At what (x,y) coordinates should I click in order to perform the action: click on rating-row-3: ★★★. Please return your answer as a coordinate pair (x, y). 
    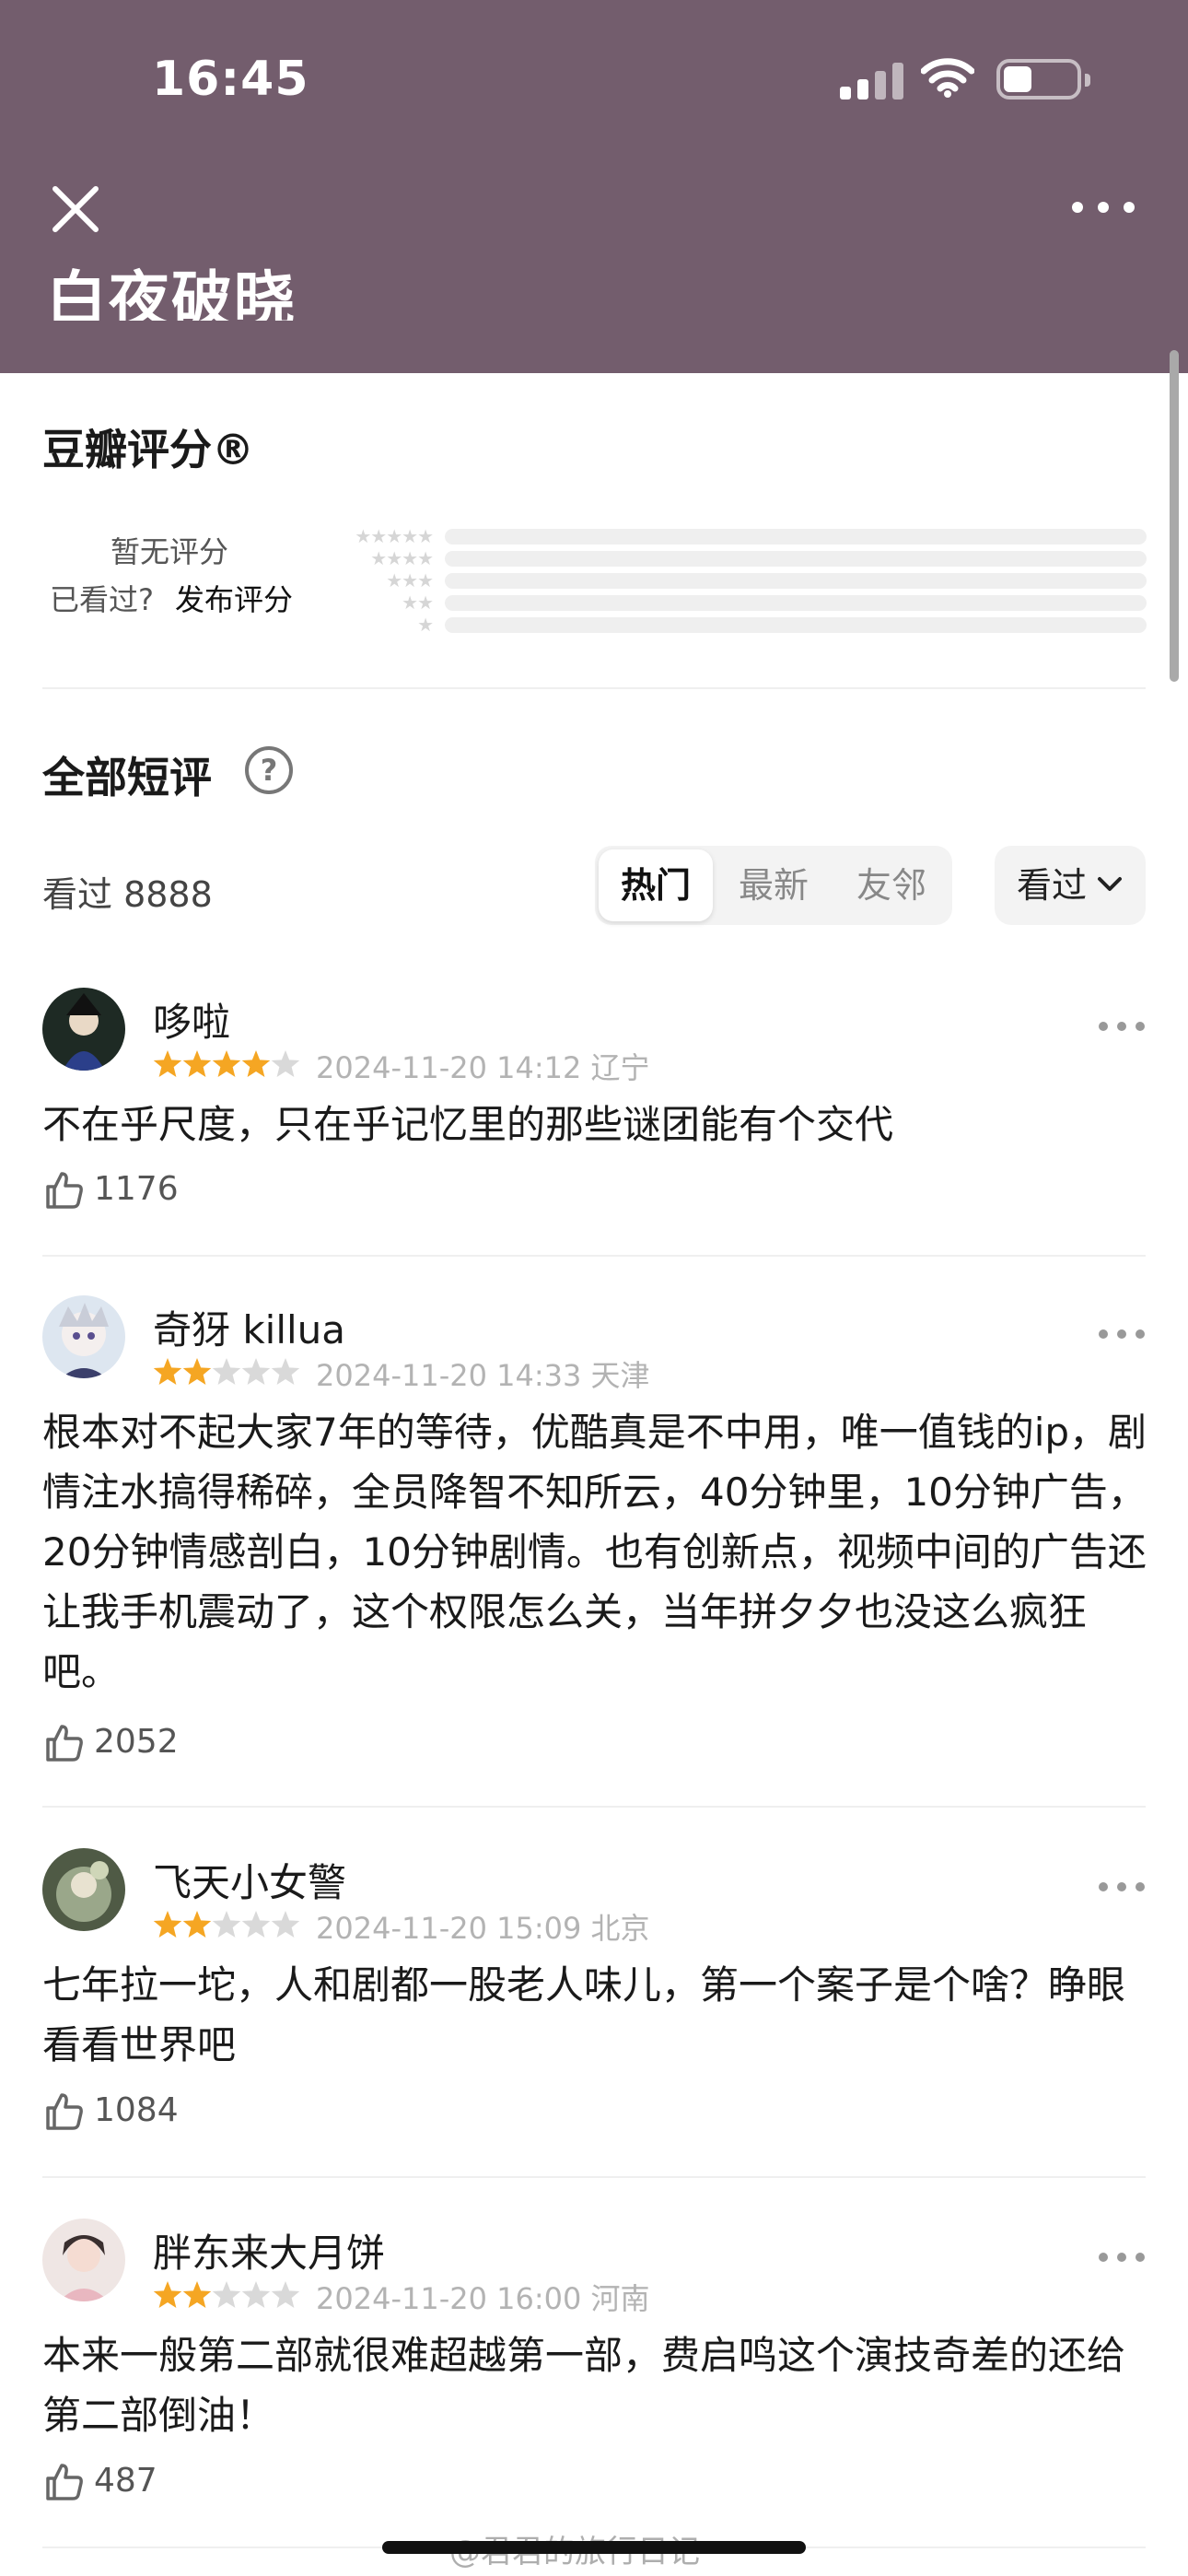
    Looking at the image, I should click on (739, 580).